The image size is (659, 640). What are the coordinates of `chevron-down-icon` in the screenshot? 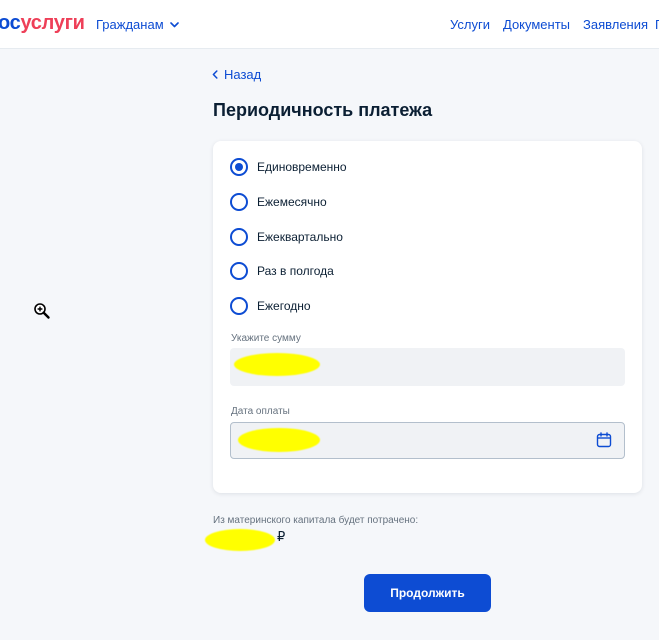 It's located at (174, 24).